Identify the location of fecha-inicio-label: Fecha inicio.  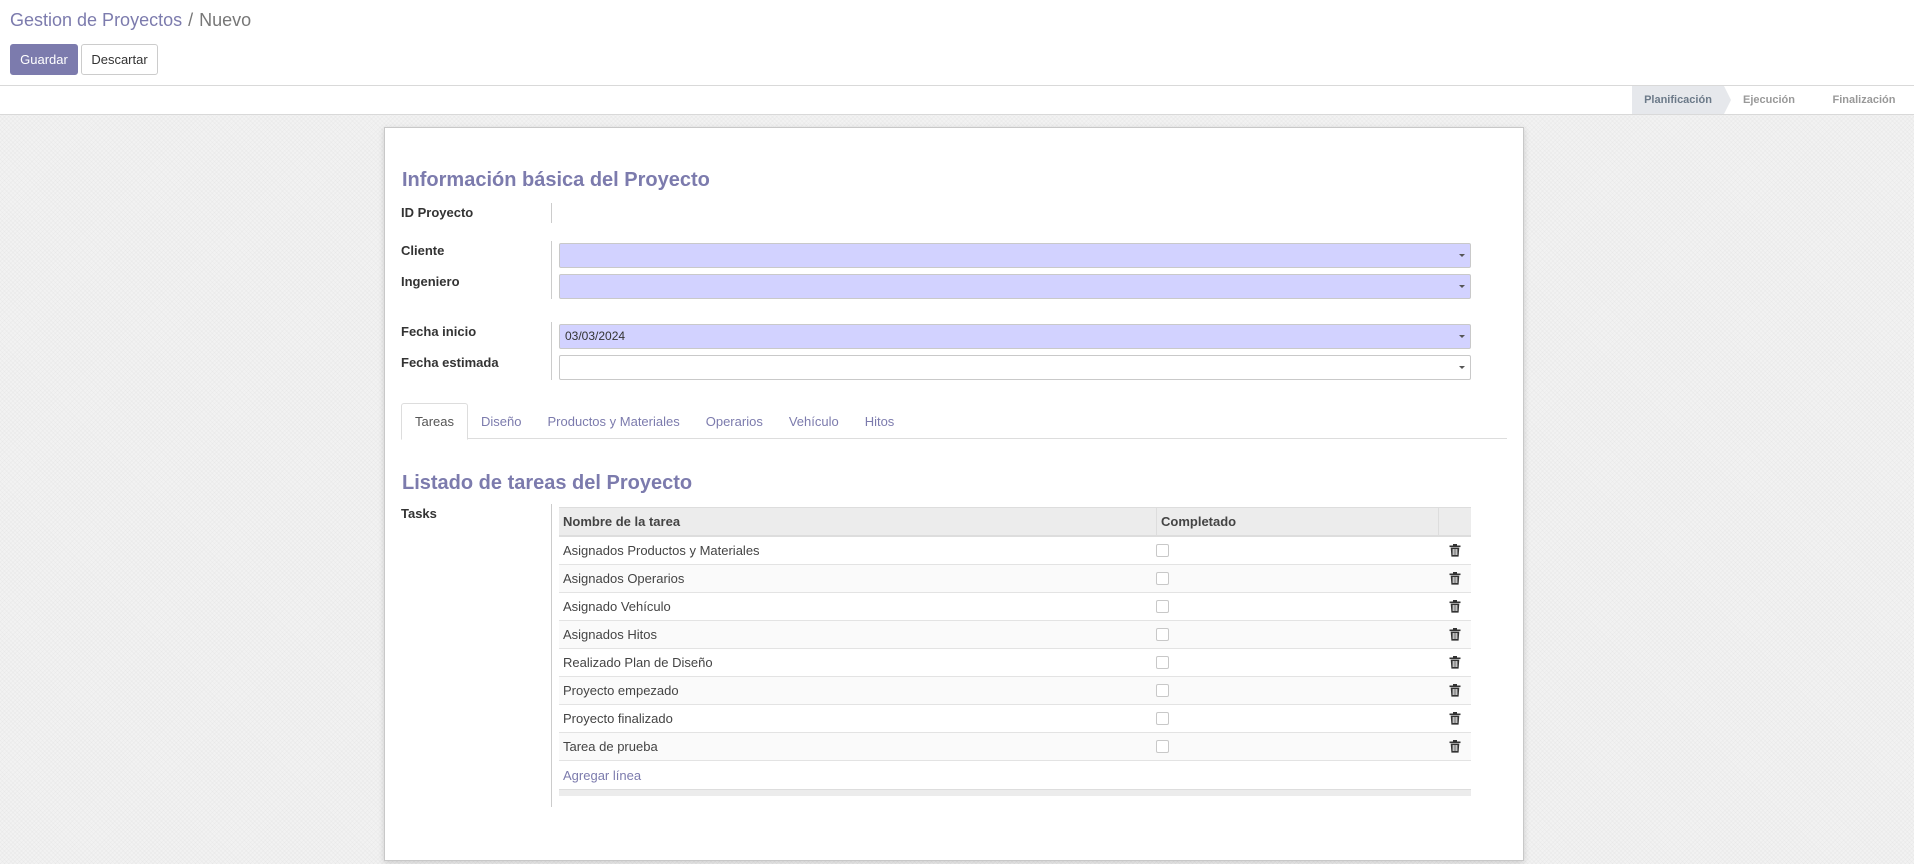
(439, 331).